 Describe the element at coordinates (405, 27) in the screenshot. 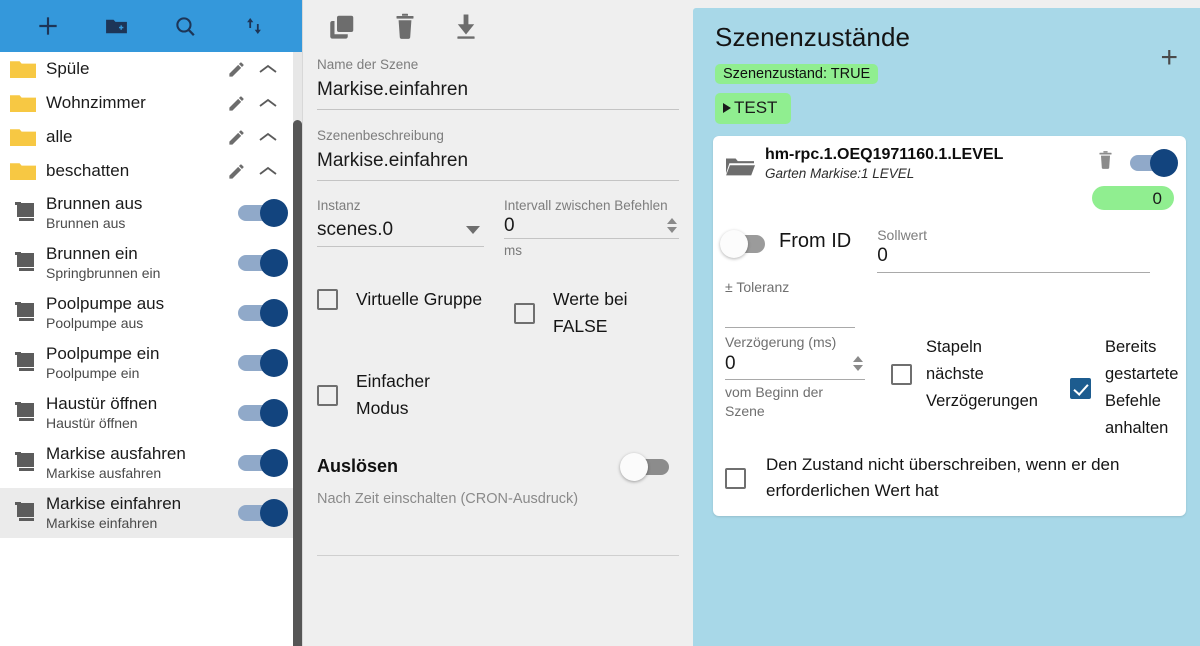

I see `delete-scene-button` at that location.